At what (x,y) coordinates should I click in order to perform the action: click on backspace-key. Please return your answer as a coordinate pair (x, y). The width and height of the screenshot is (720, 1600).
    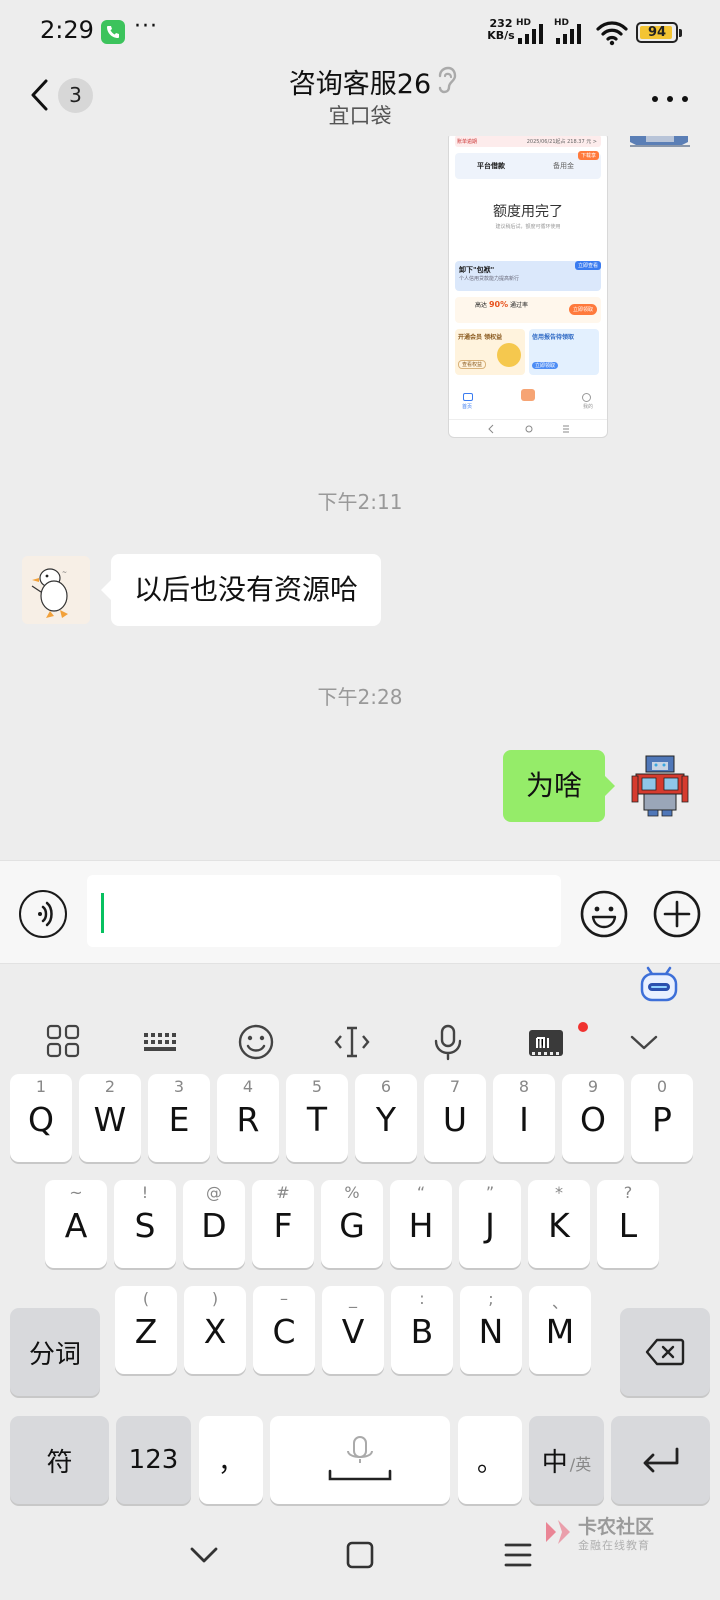
    Looking at the image, I should click on (665, 1352).